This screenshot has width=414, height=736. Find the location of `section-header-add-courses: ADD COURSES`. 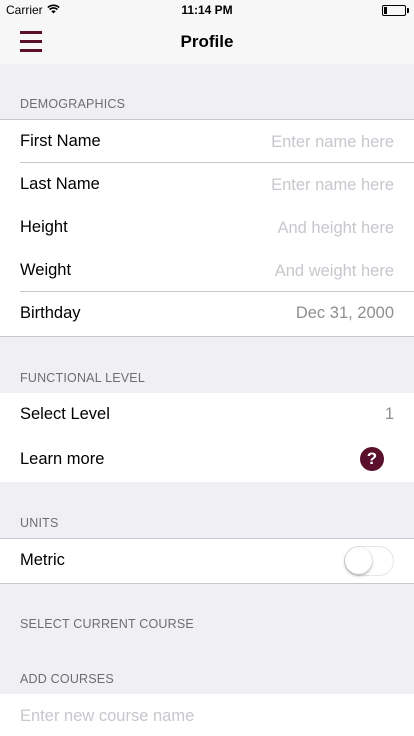

section-header-add-courses: ADD COURSES is located at coordinates (67, 679).